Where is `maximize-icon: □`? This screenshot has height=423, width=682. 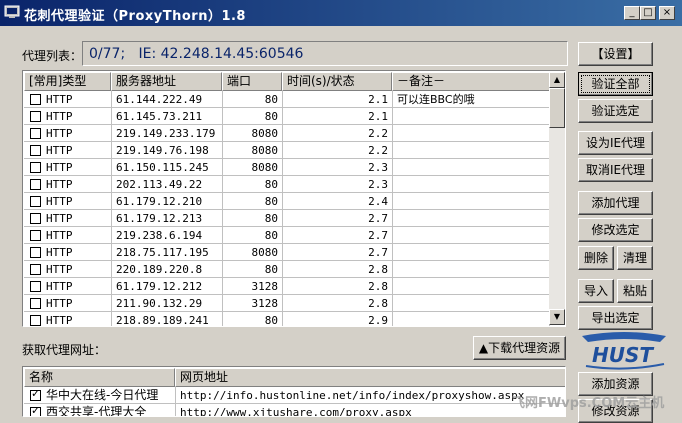
maximize-icon: □ is located at coordinates (648, 12).